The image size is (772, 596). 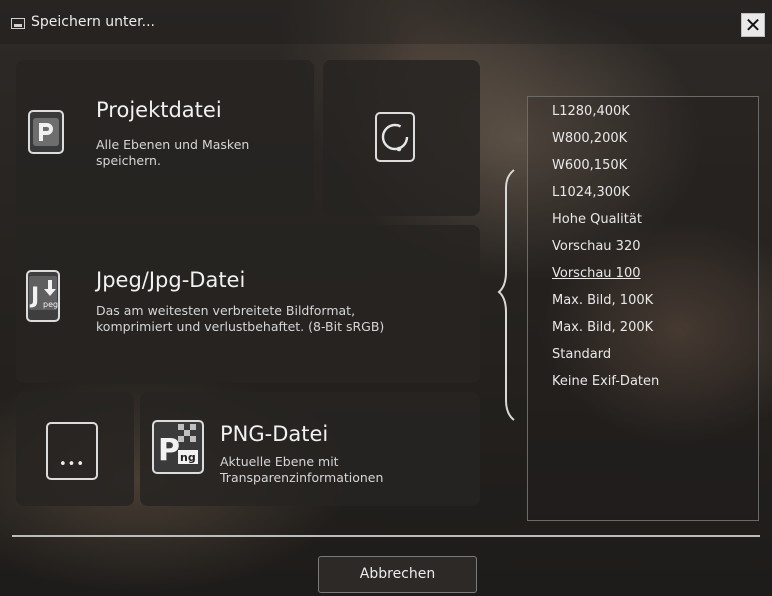 What do you see at coordinates (596, 273) in the screenshot?
I see `preset-item-selected: Vorschau 100` at bounding box center [596, 273].